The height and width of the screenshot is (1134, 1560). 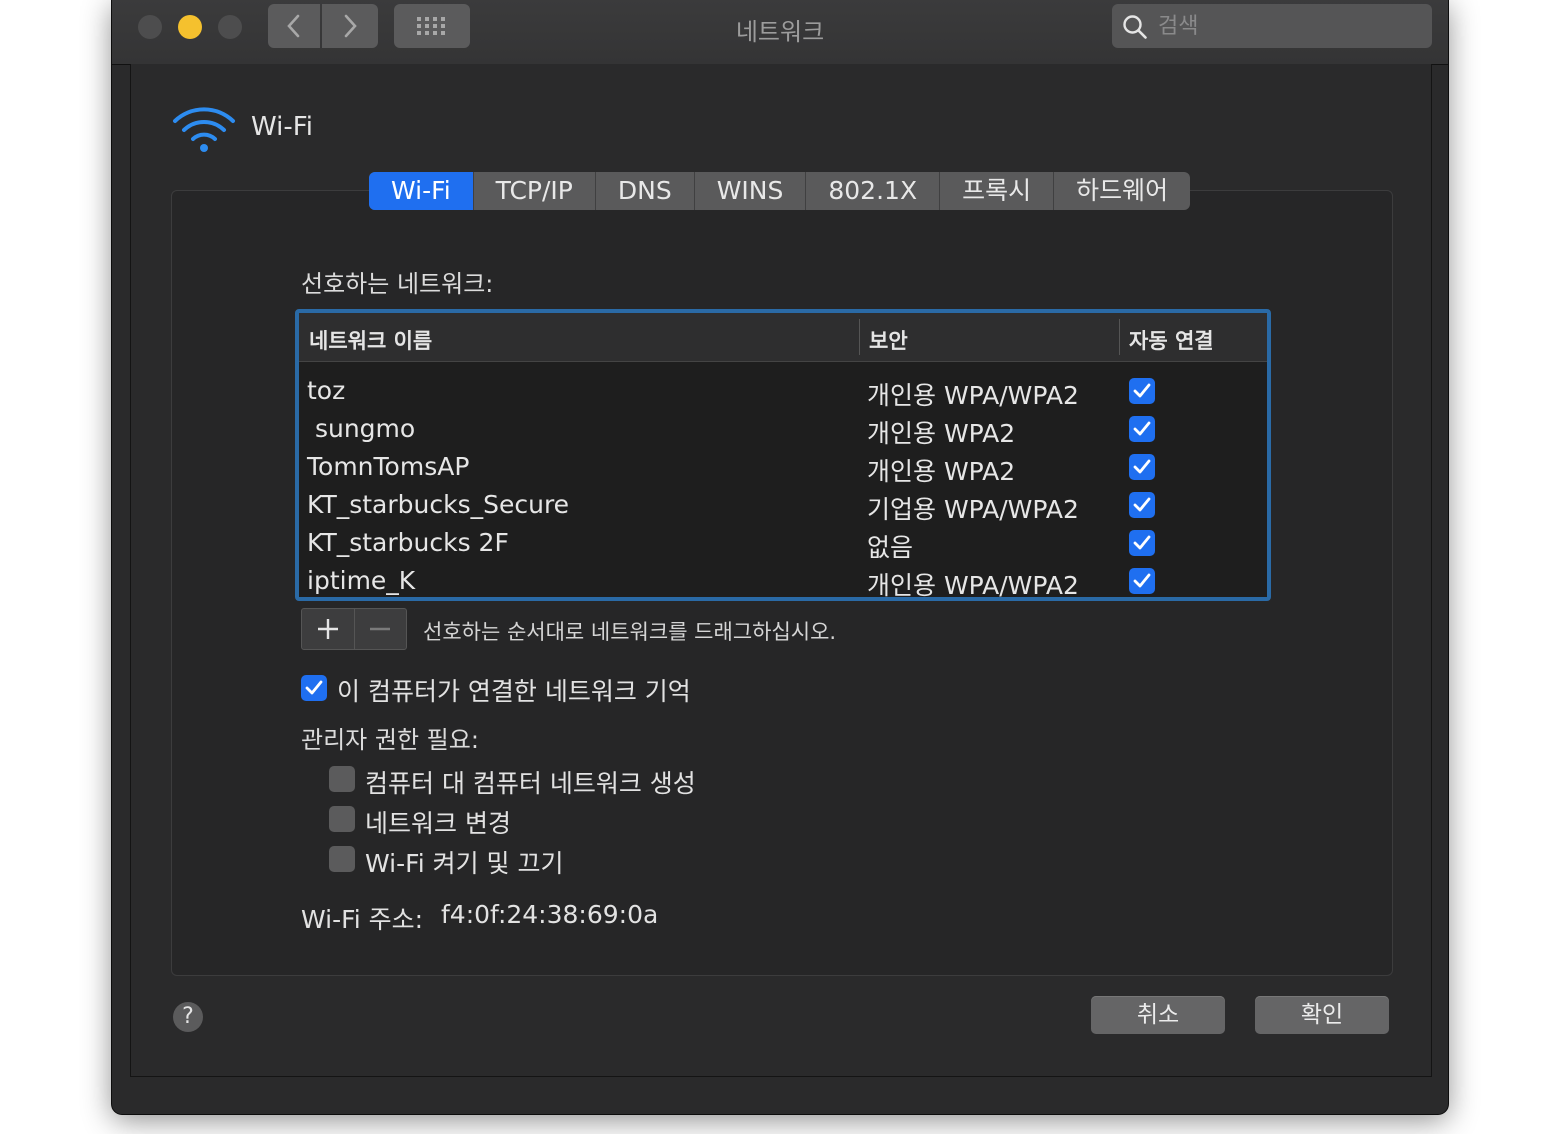 I want to click on tab-bar: Wi-Fi TCP/IP DNS WINS 802.1X 프록시 하드웨어, so click(x=780, y=191).